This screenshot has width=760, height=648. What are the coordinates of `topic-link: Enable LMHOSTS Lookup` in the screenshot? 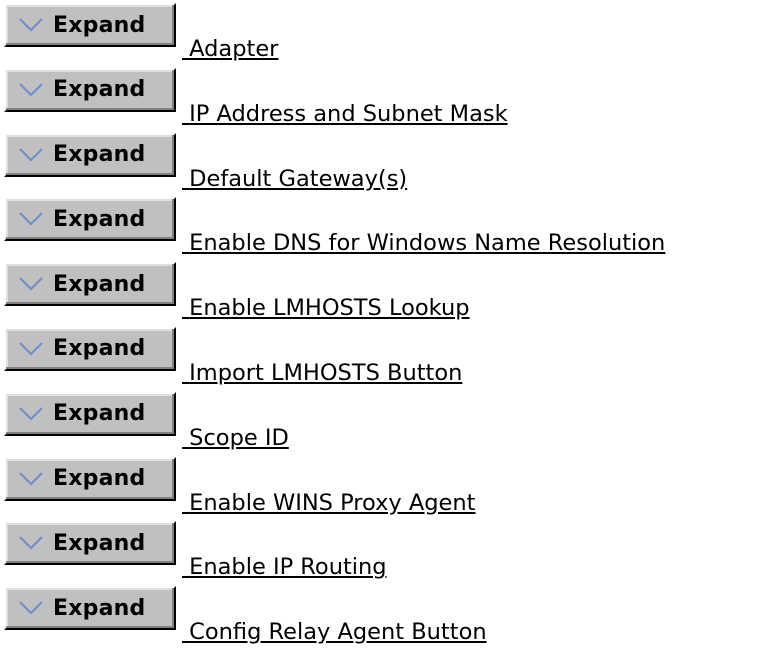 It's located at (325, 308).